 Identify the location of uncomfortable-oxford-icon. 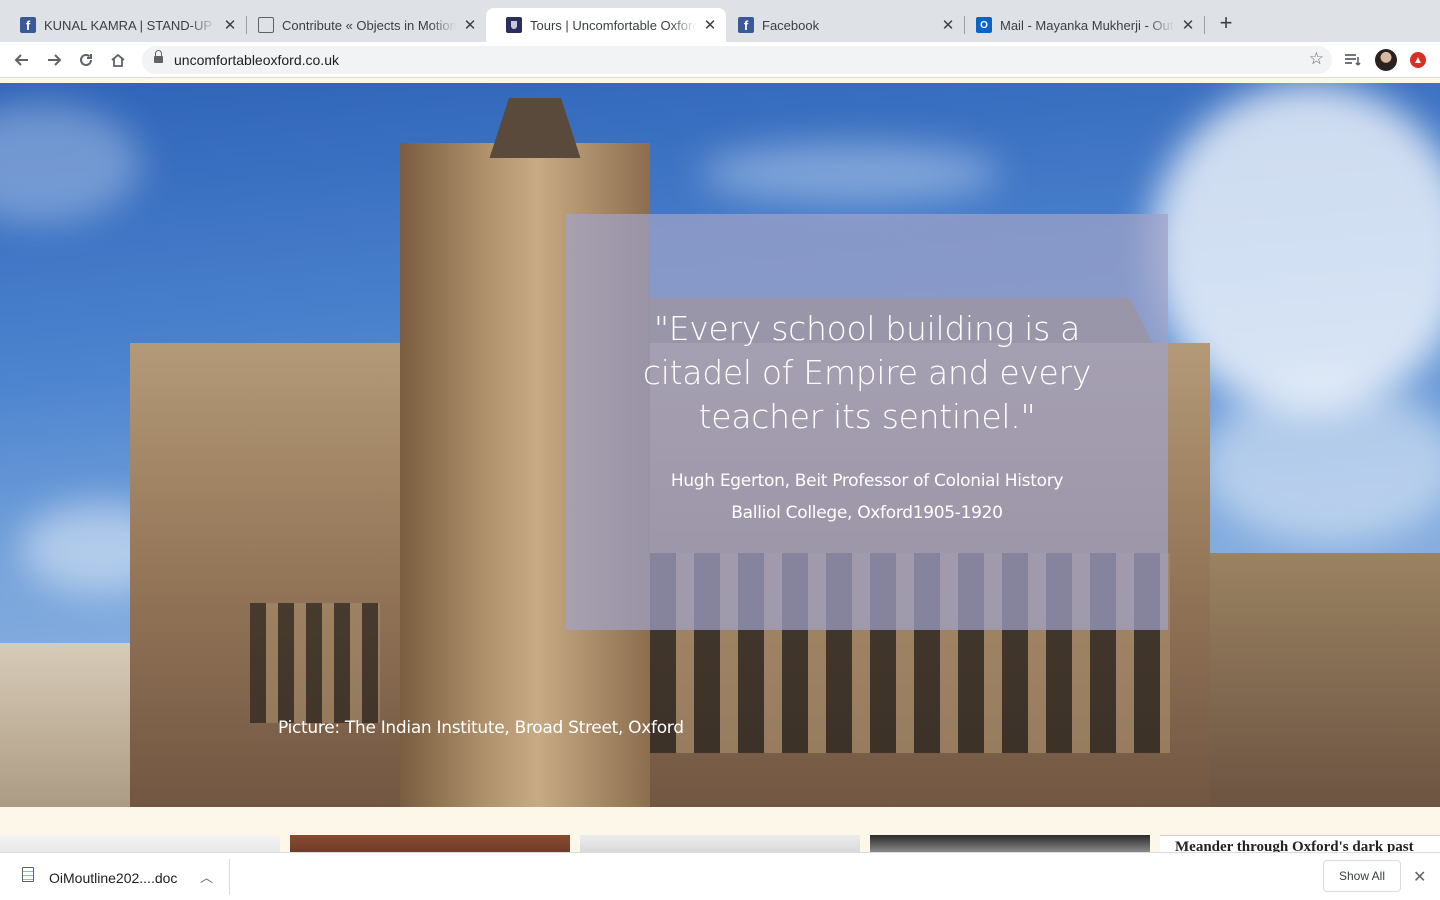
(514, 25).